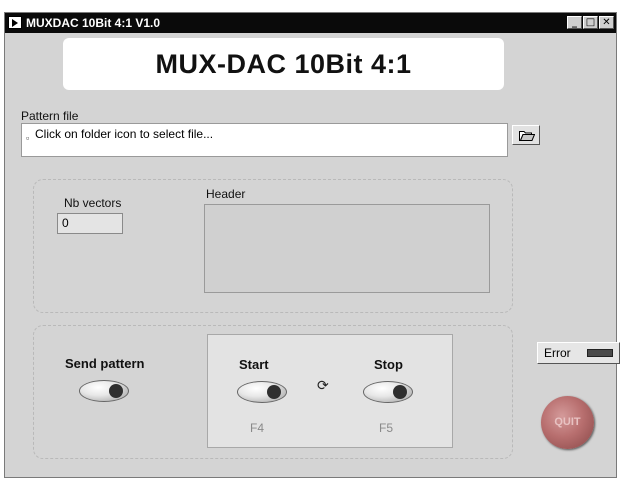 The image size is (625, 481). I want to click on stop-label: Stop, so click(388, 364).